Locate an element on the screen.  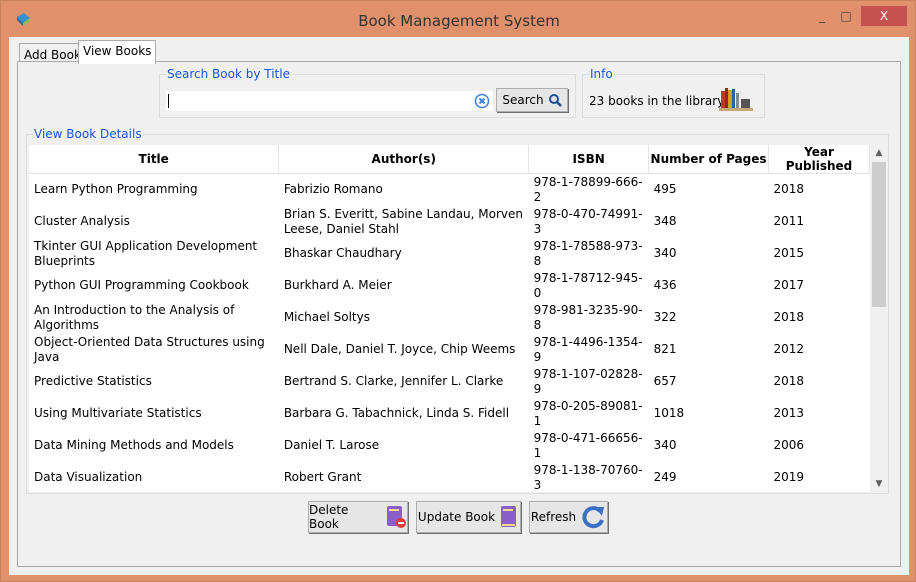
table-cell: 978-1-78712-945-0 is located at coordinates (588, 285).